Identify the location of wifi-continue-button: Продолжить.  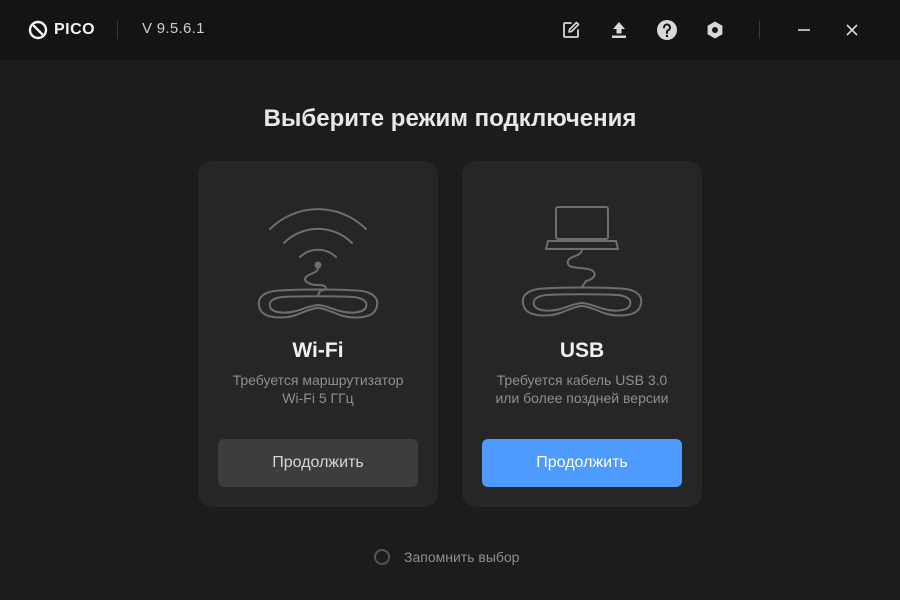
(318, 463).